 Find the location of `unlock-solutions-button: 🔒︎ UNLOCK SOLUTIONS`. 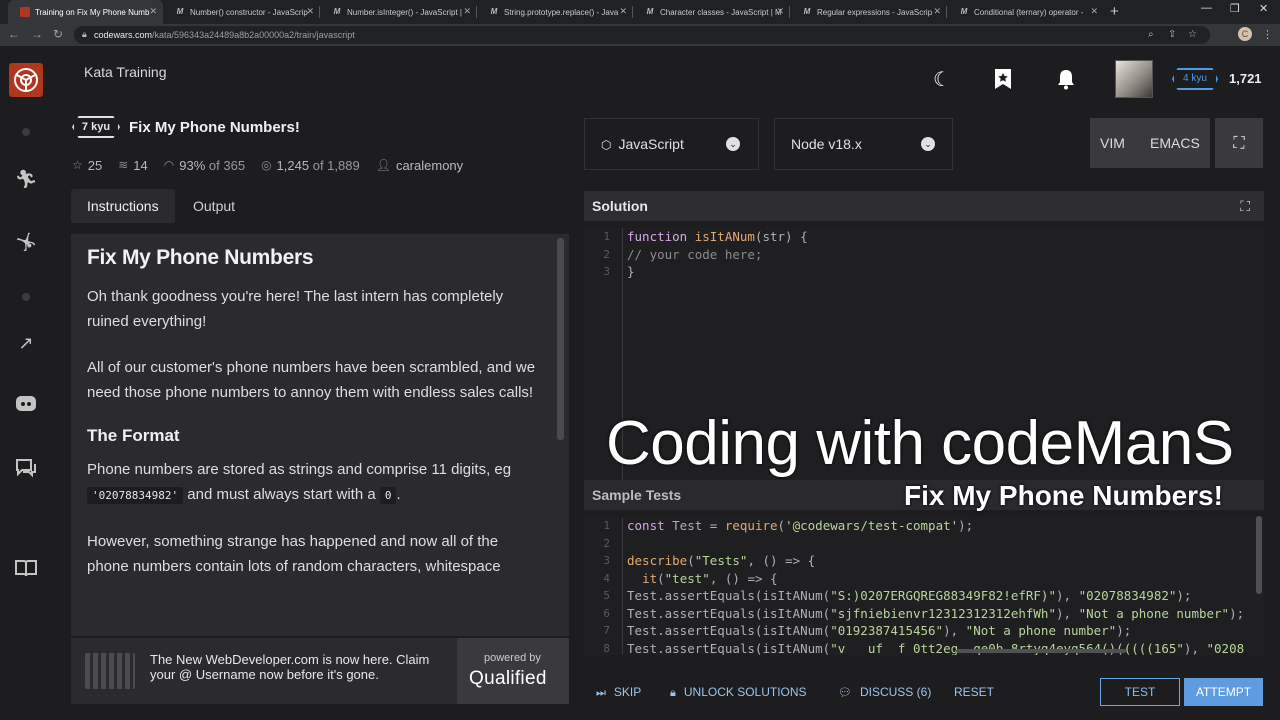

unlock-solutions-button: 🔒︎ UNLOCK SOLUTIONS is located at coordinates (738, 692).